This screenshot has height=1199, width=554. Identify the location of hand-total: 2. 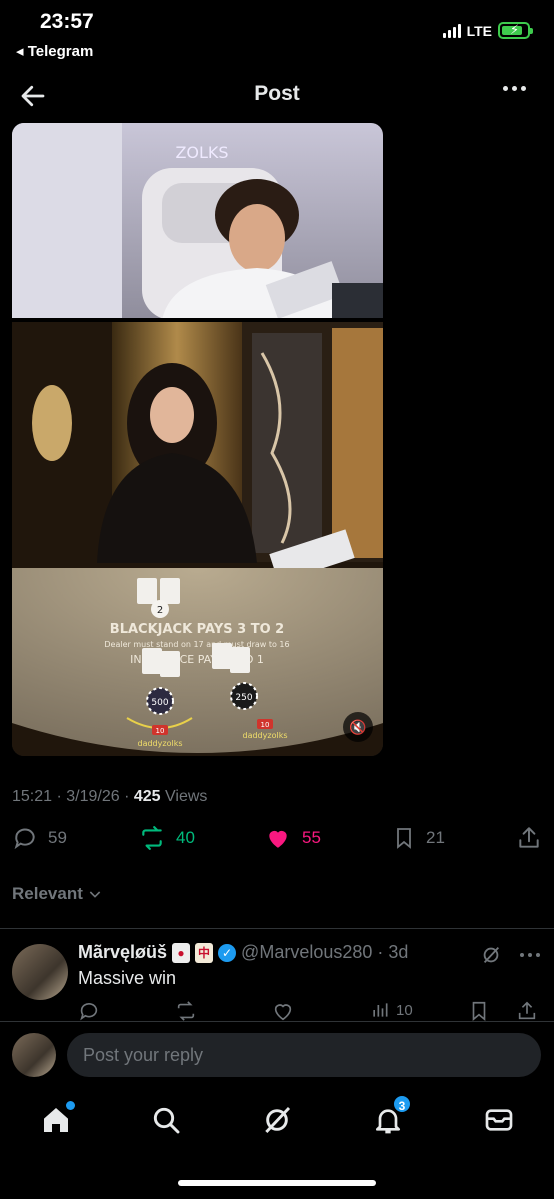
(160, 610).